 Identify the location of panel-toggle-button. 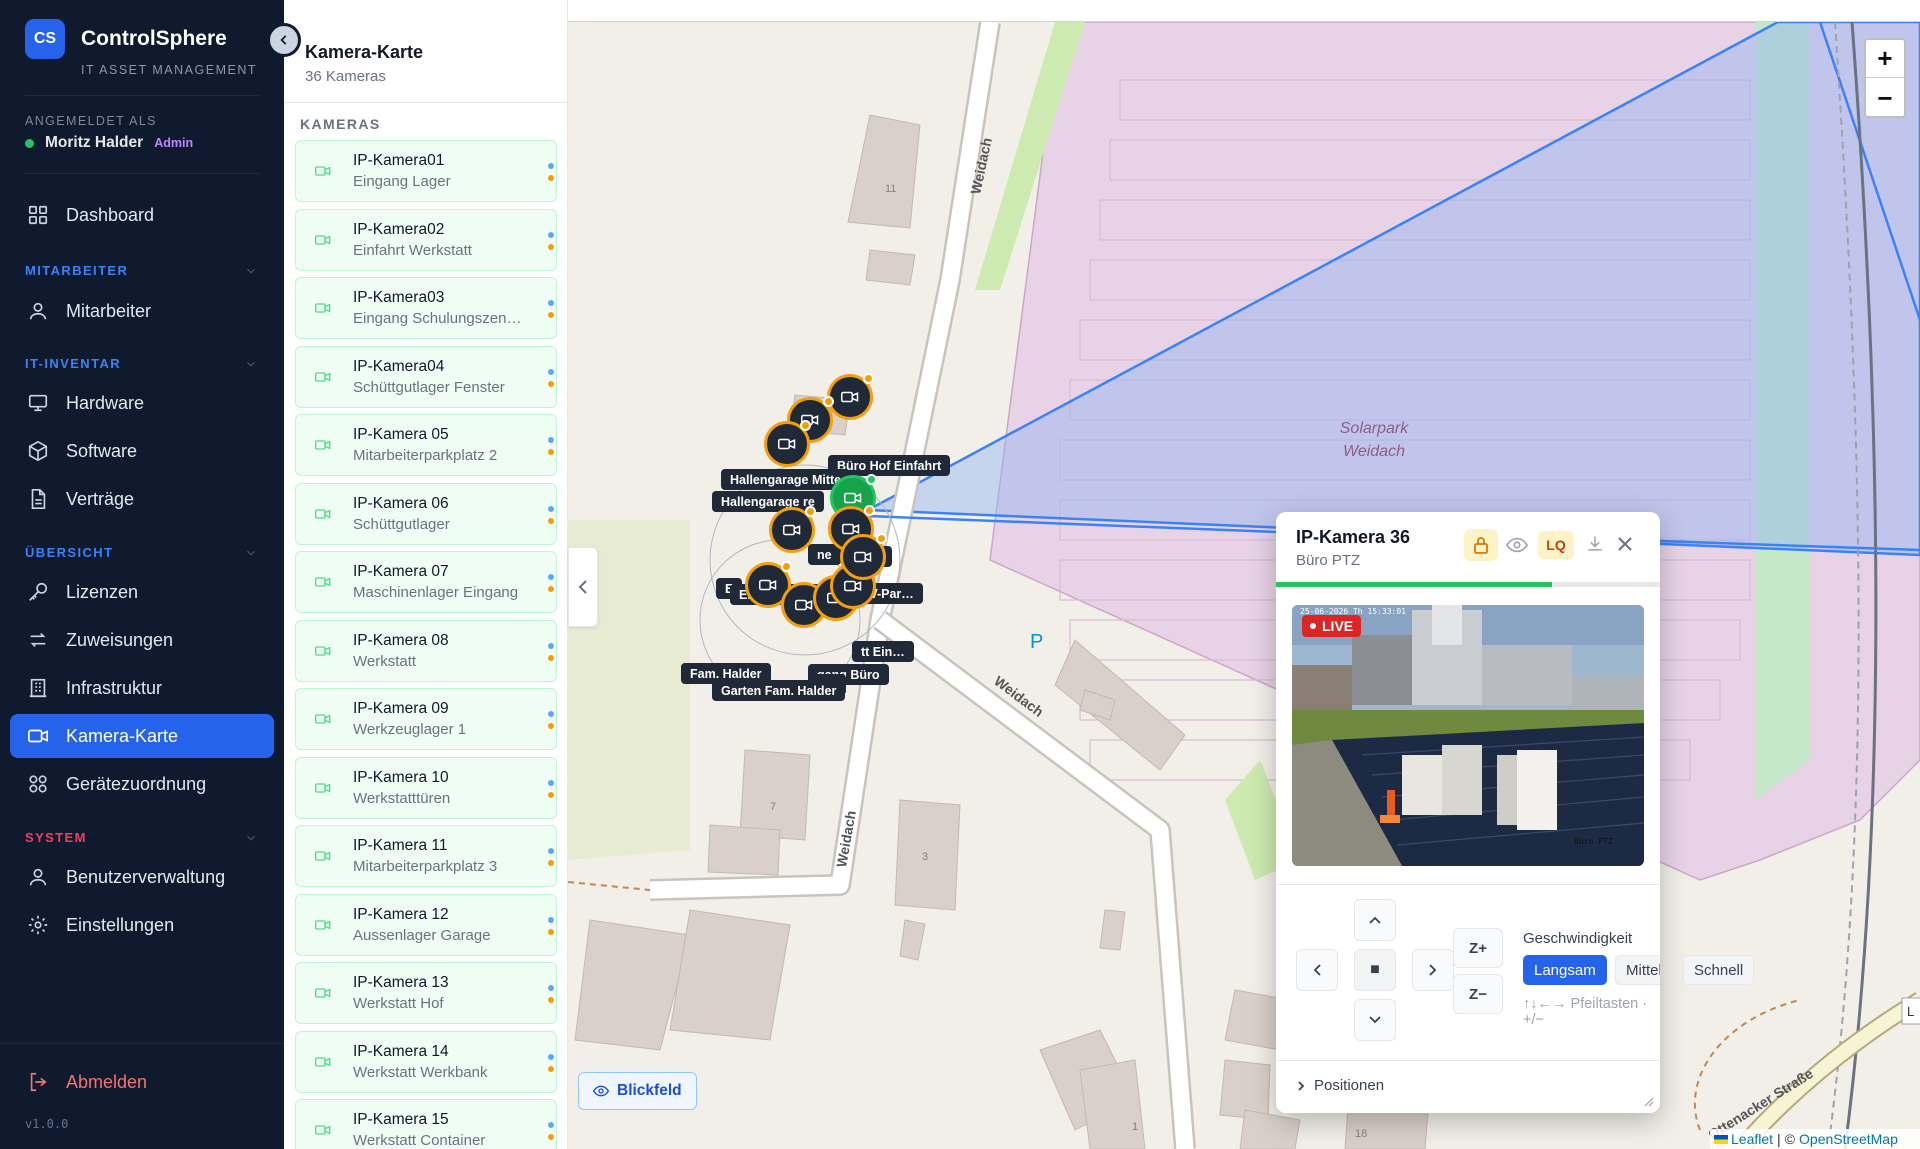
(583, 587).